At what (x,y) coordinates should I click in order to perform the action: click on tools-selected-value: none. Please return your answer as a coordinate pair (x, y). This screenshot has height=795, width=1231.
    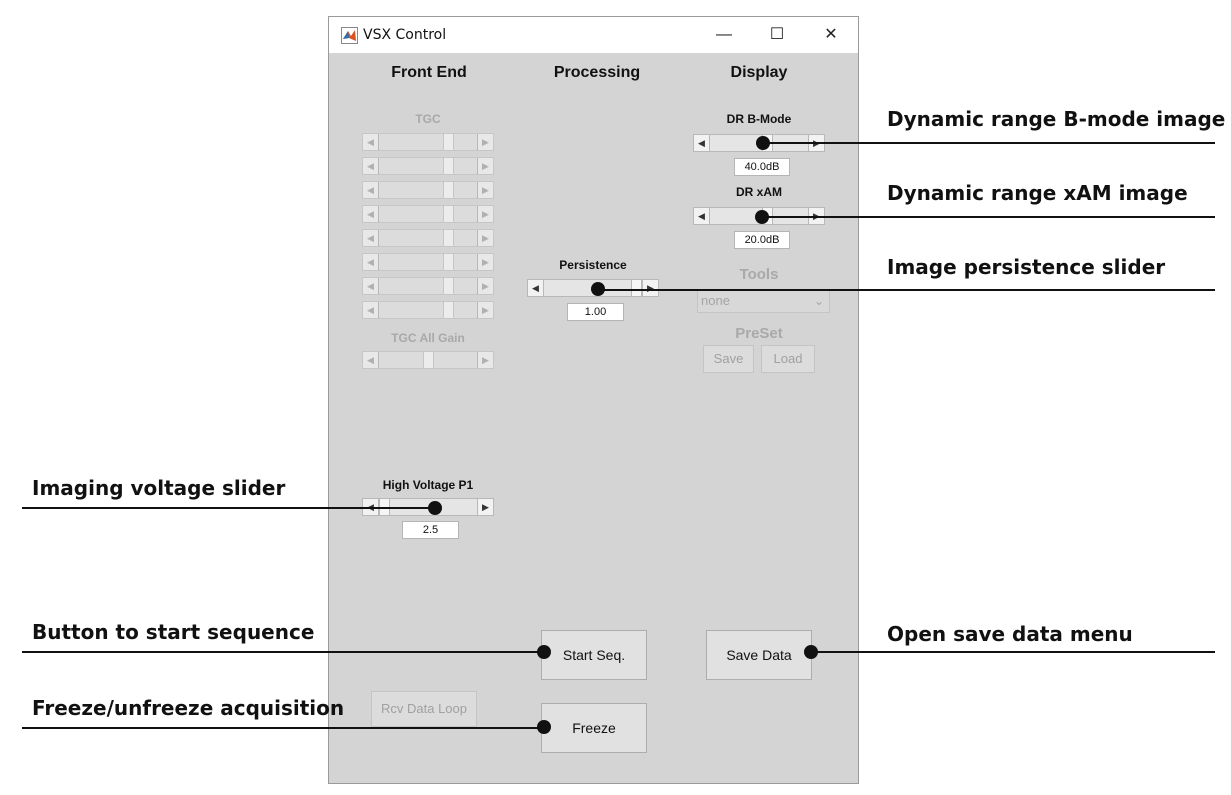
    Looking at the image, I should click on (715, 300).